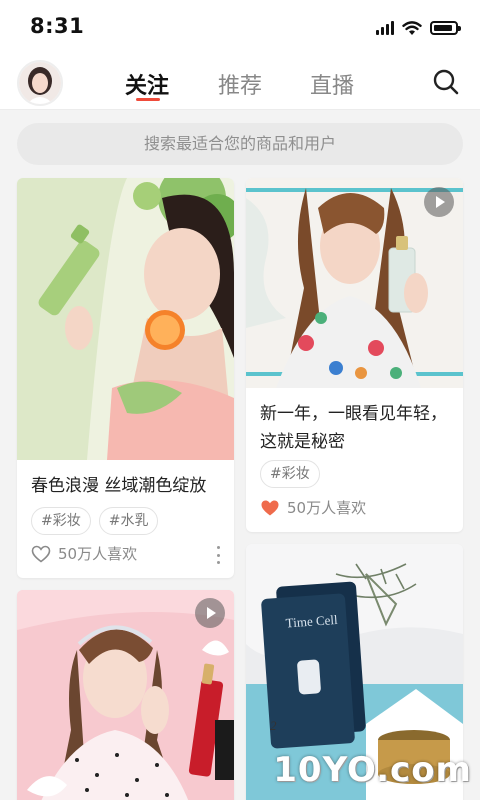 The image size is (480, 800). I want to click on wifi-icon, so click(412, 27).